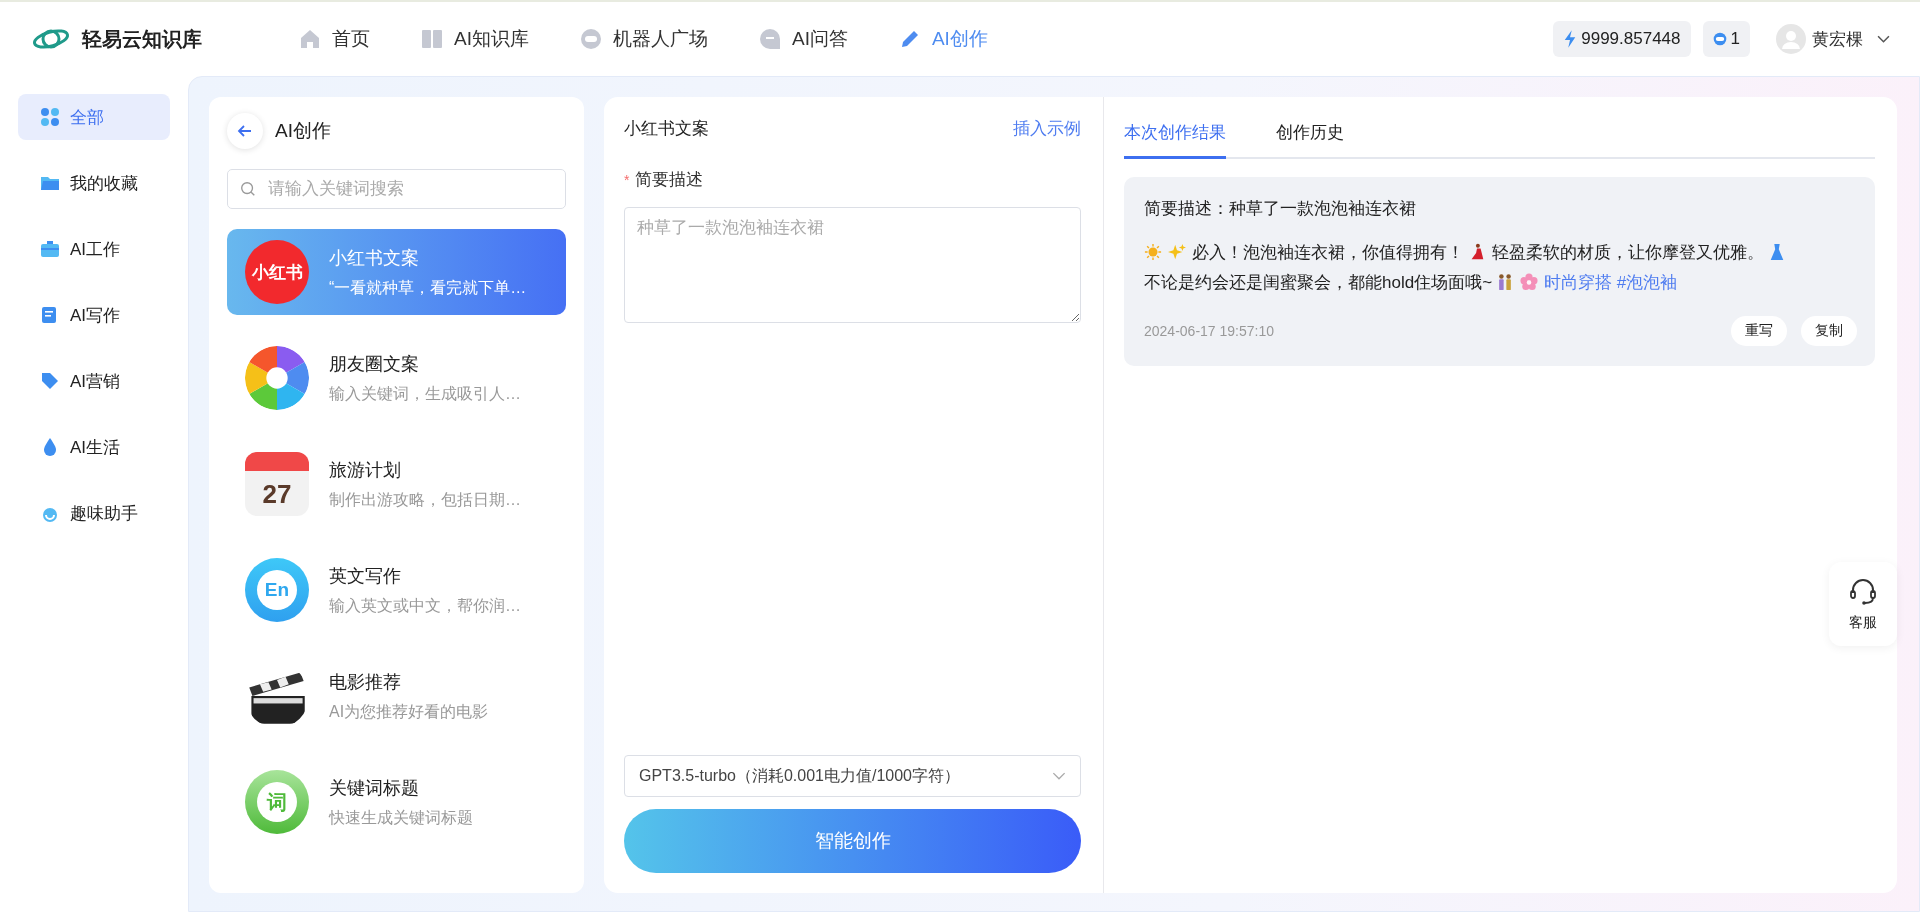 Image resolution: width=1920 pixels, height=912 pixels. What do you see at coordinates (1529, 282) in the screenshot?
I see `flower-icon` at bounding box center [1529, 282].